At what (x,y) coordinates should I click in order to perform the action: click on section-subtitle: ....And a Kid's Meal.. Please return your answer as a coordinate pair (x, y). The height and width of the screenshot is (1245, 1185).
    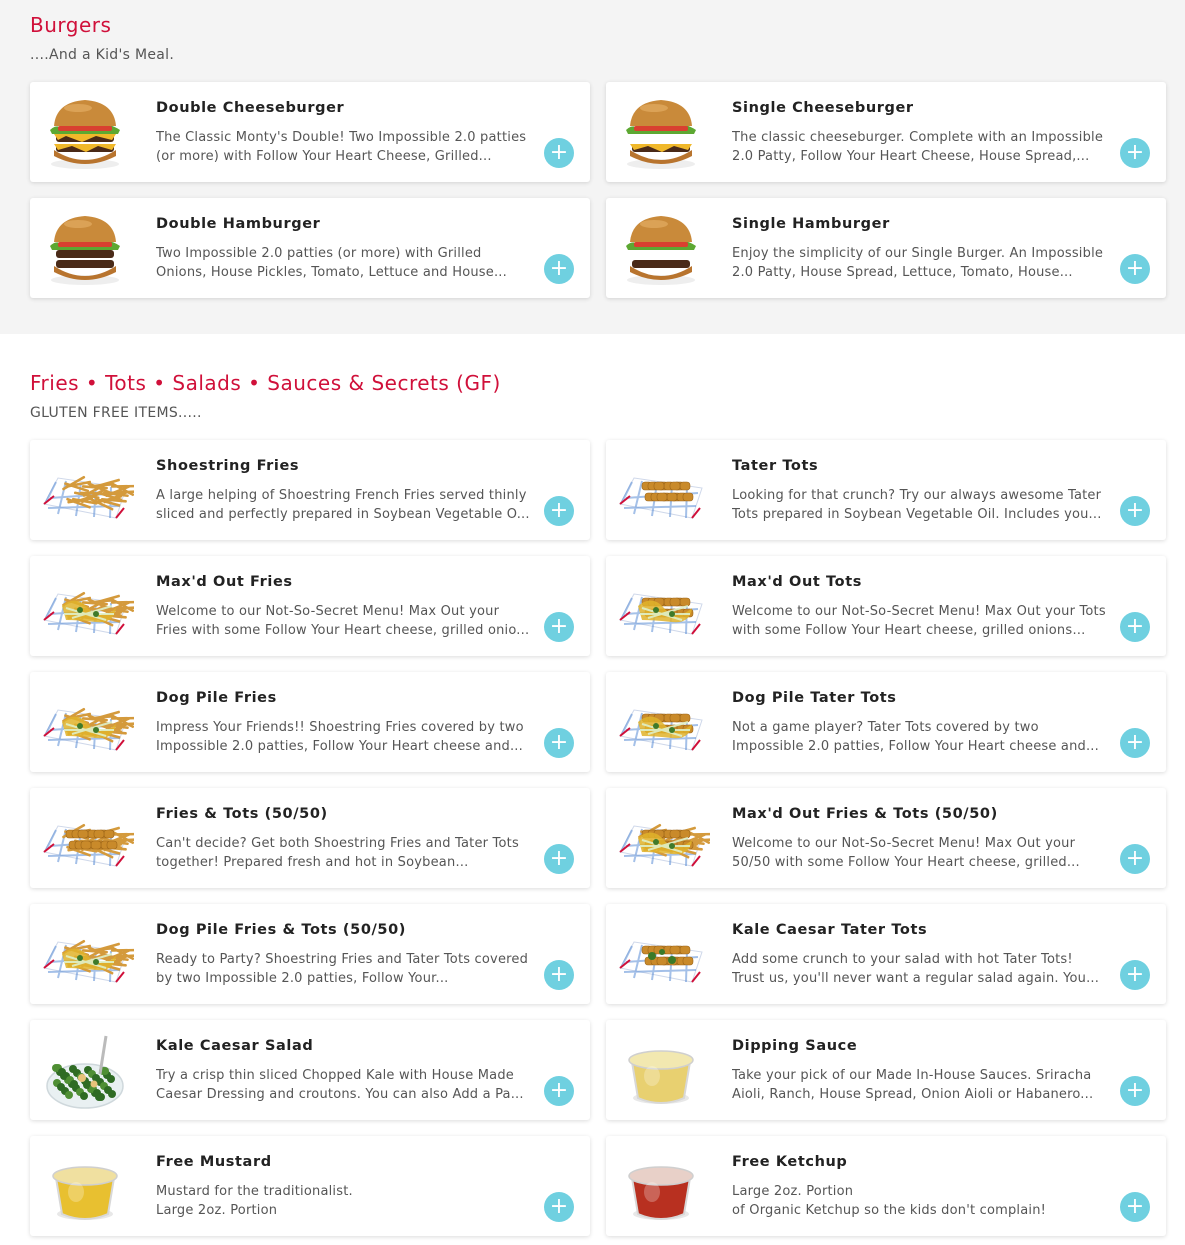
    Looking at the image, I should click on (102, 55).